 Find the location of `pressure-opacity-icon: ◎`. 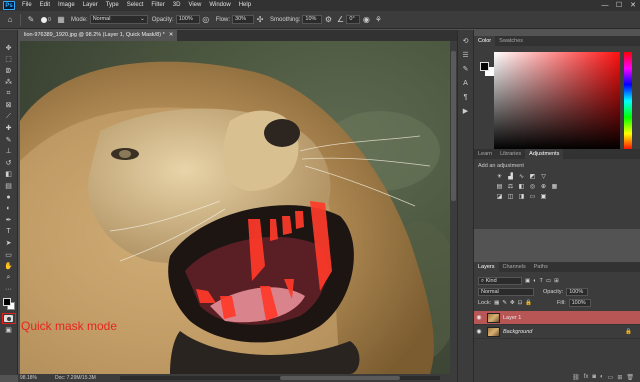

pressure-opacity-icon: ◎ is located at coordinates (206, 20).